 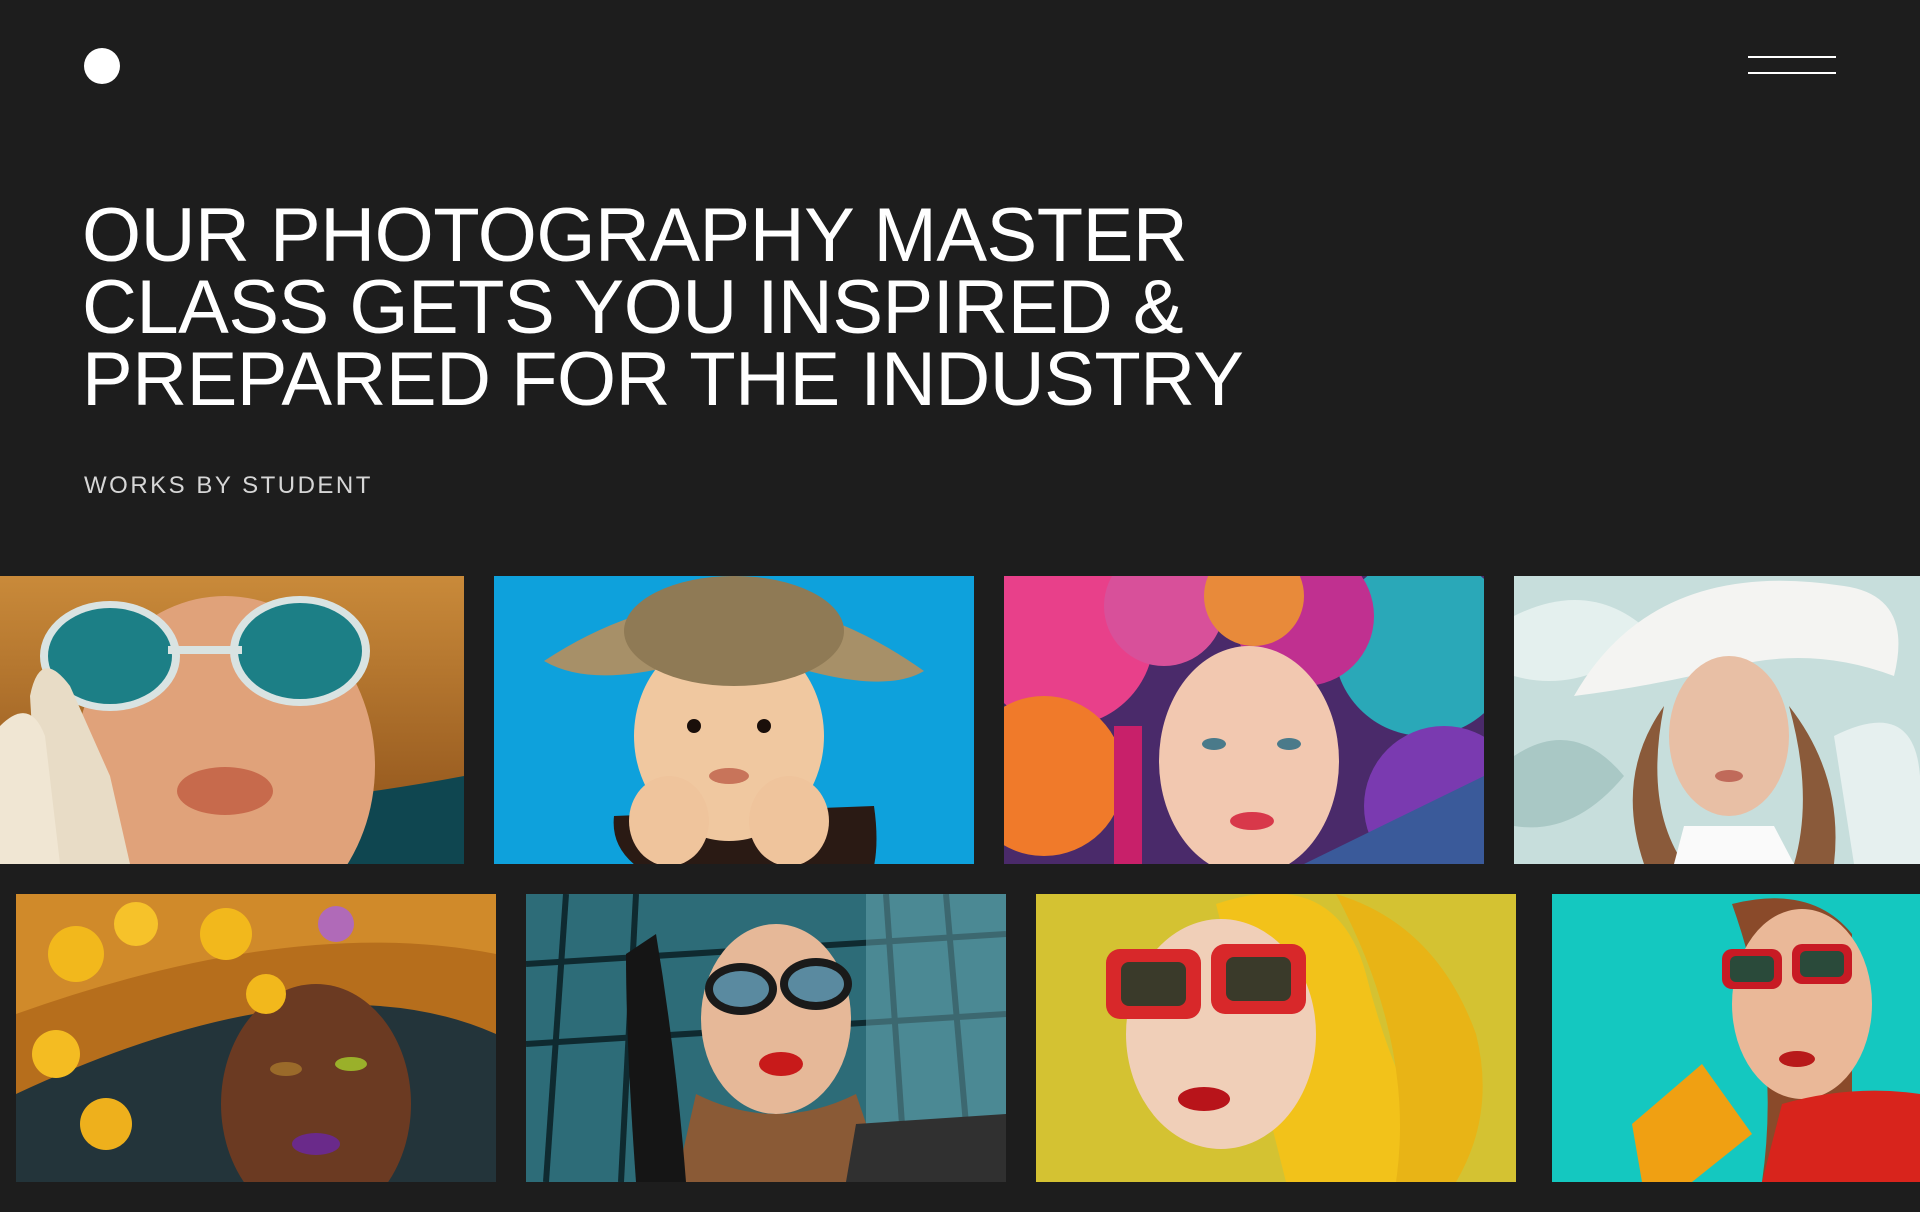 What do you see at coordinates (734, 720) in the screenshot?
I see `gallery-photo-child-straw-hat` at bounding box center [734, 720].